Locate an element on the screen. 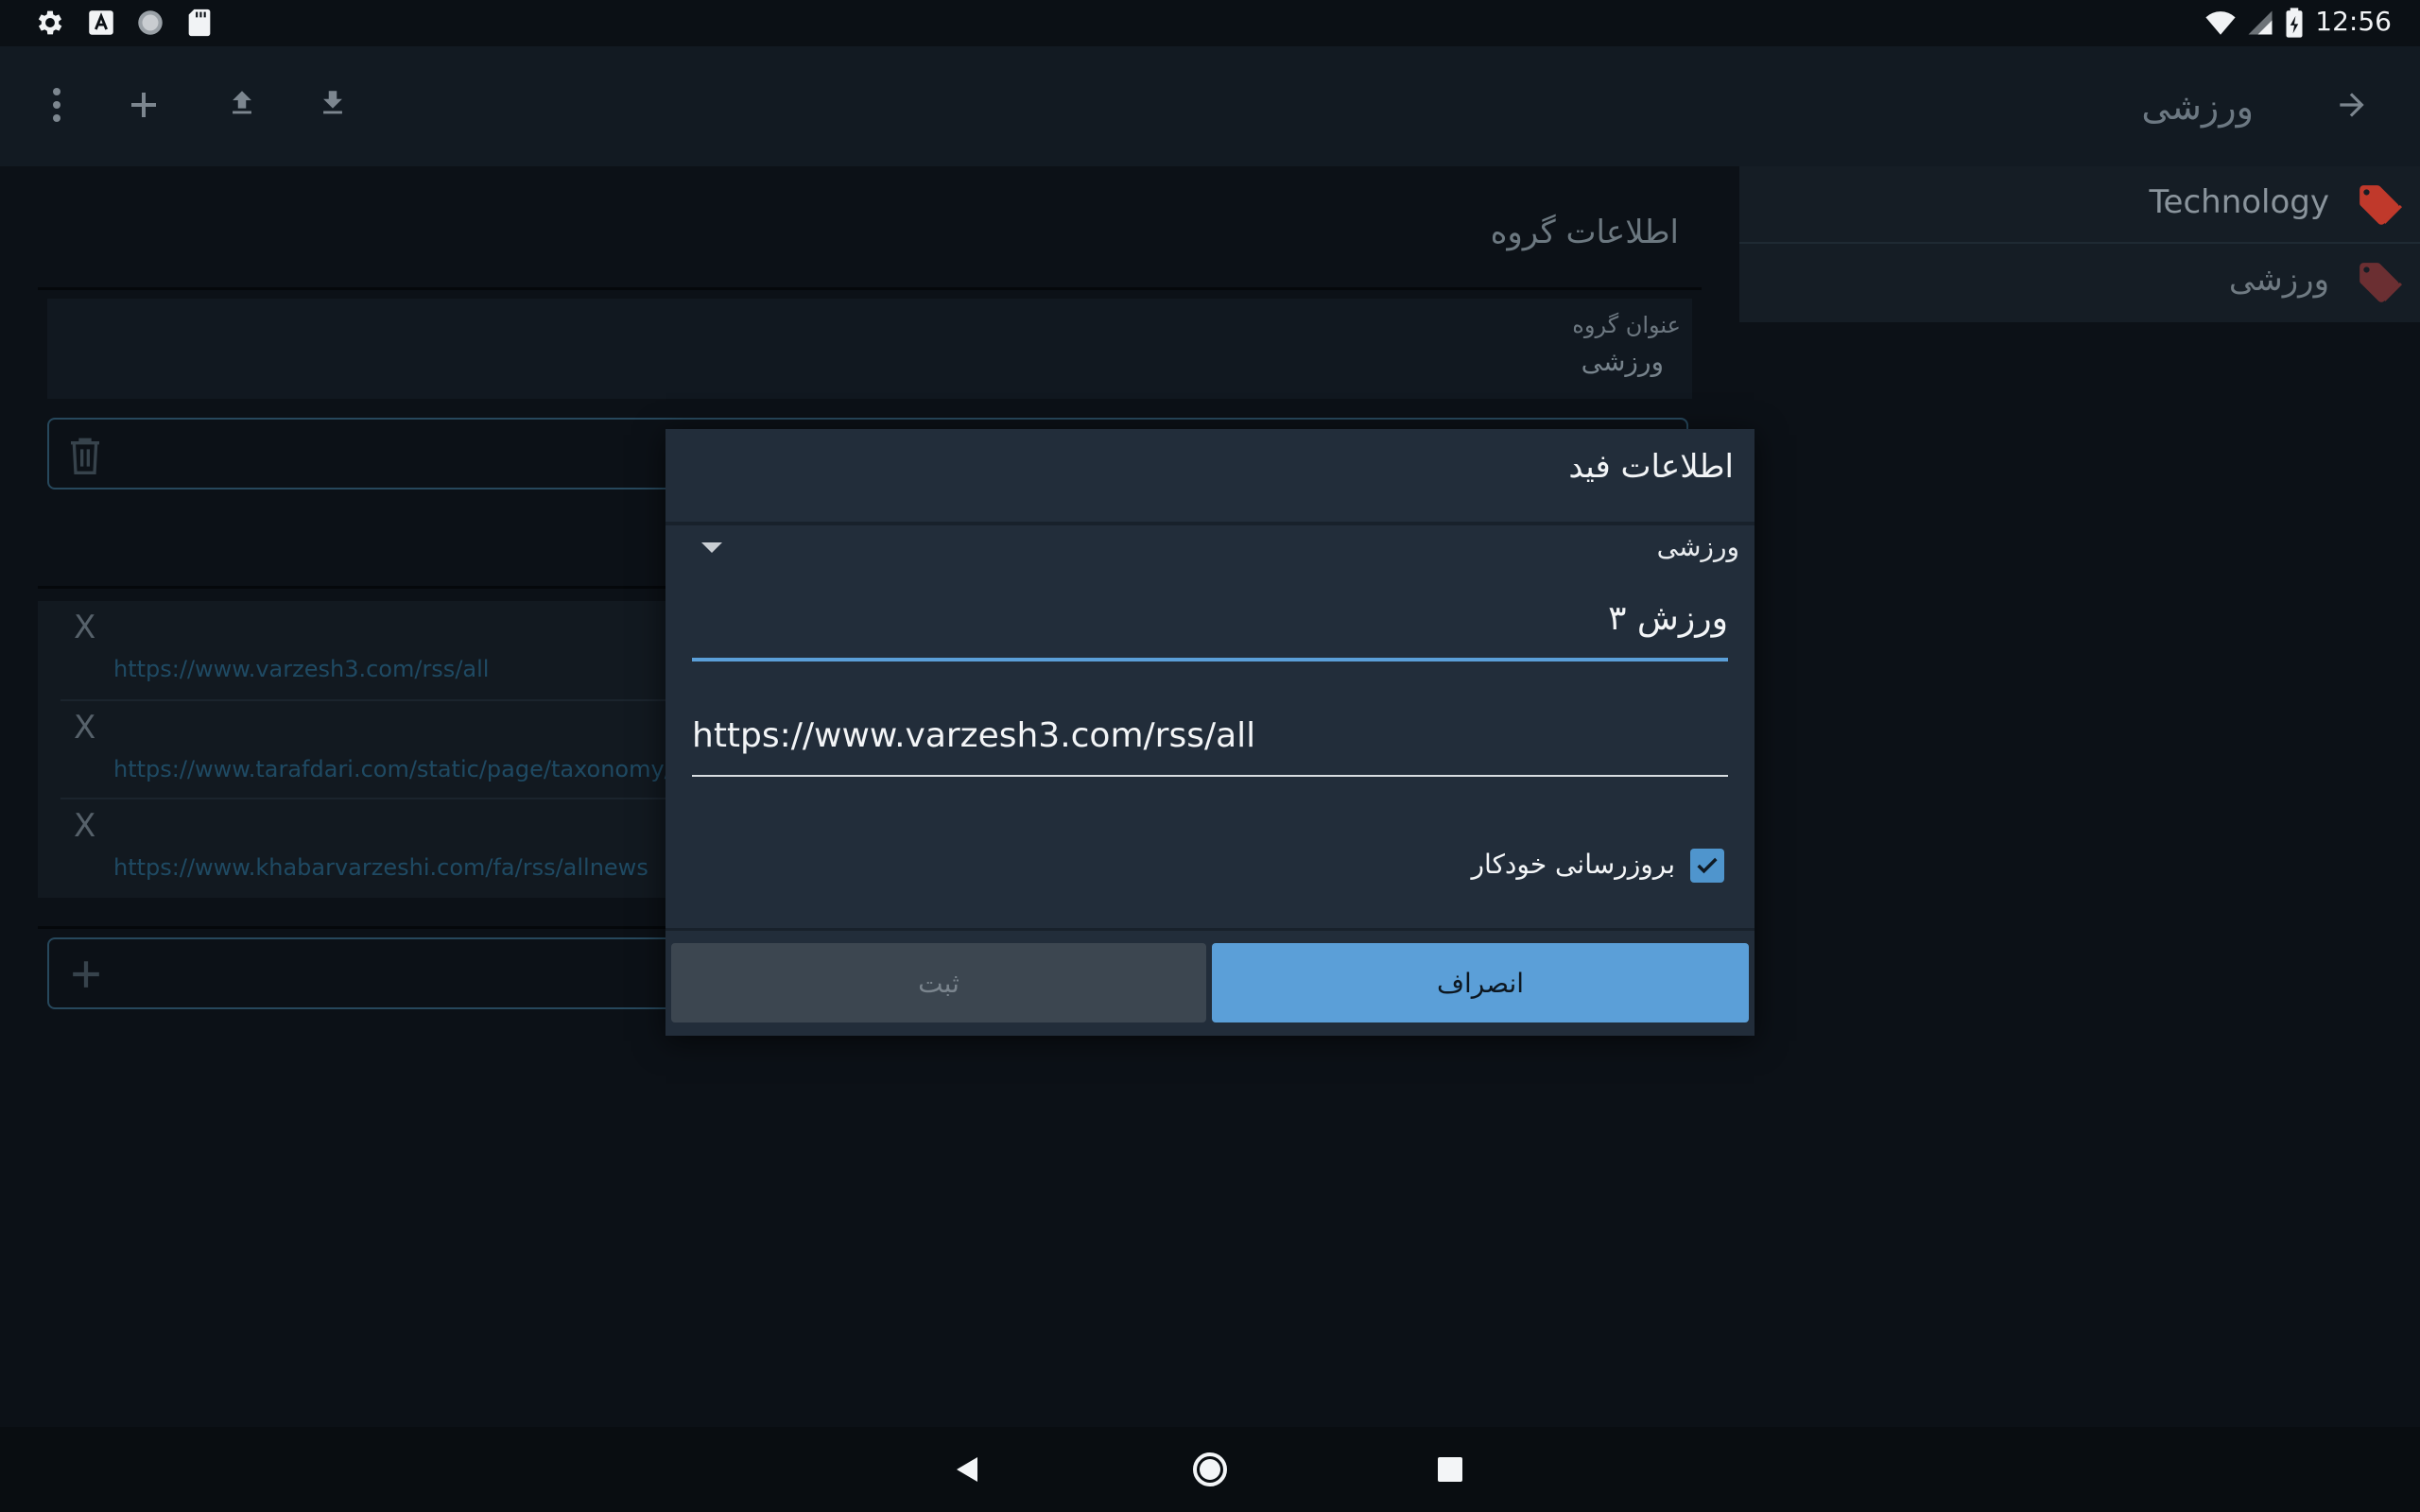  group-title-field: عنوان گروه ورزشی is located at coordinates (870, 349).